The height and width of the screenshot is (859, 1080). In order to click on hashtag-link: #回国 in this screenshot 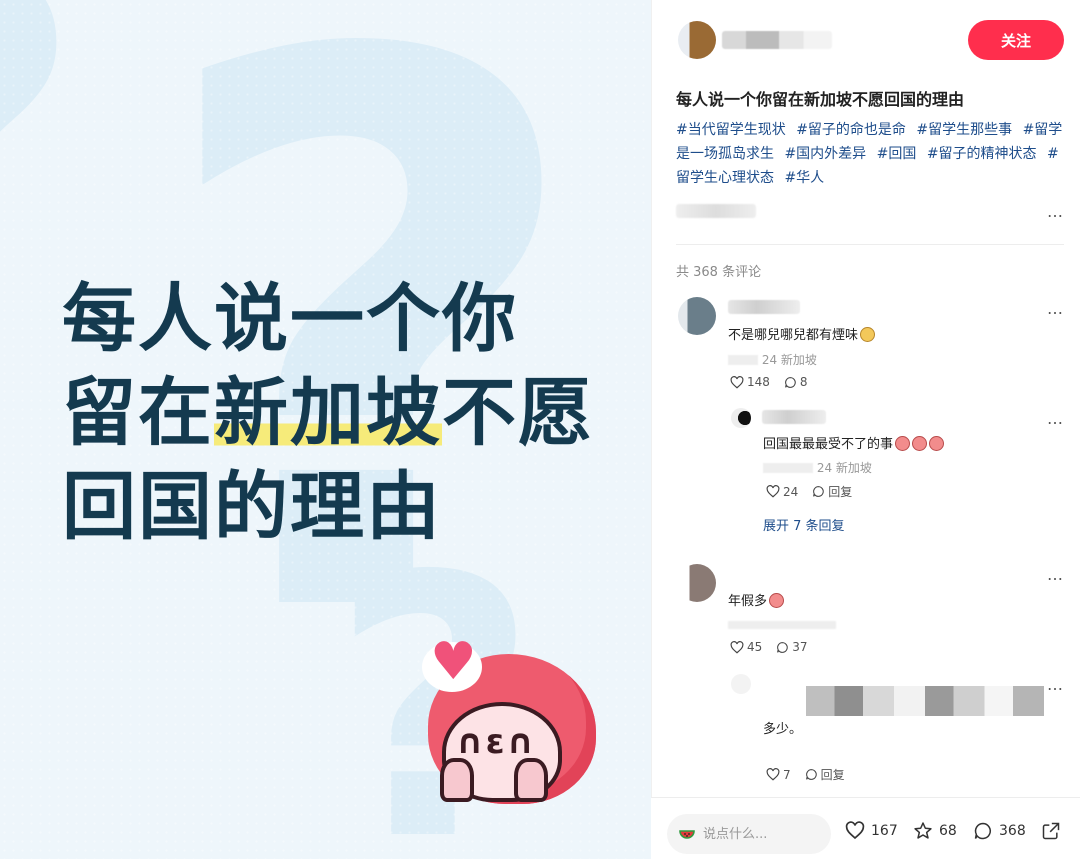, I will do `click(897, 154)`.